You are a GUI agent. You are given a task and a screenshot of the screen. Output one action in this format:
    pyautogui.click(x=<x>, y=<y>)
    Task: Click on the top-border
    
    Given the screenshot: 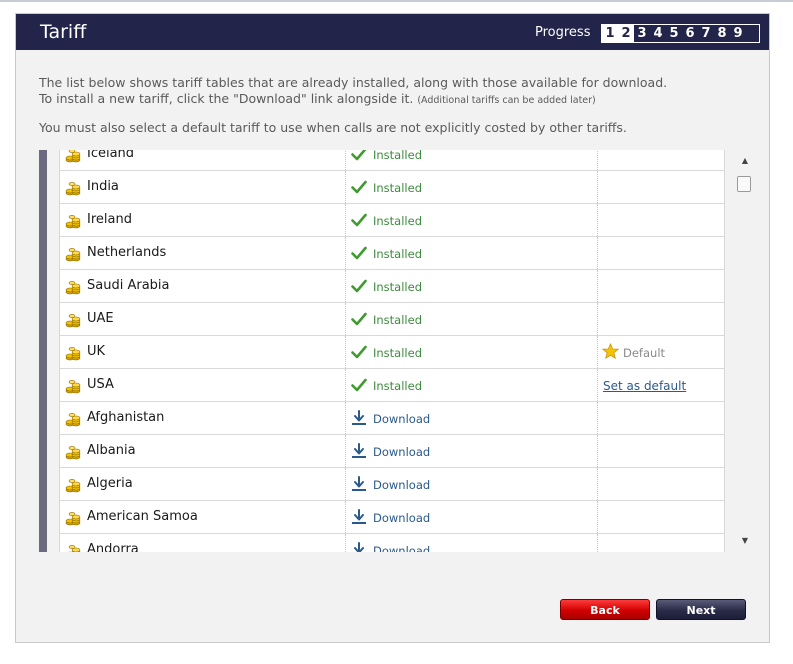 What is the action you would take?
    pyautogui.click(x=396, y=1)
    